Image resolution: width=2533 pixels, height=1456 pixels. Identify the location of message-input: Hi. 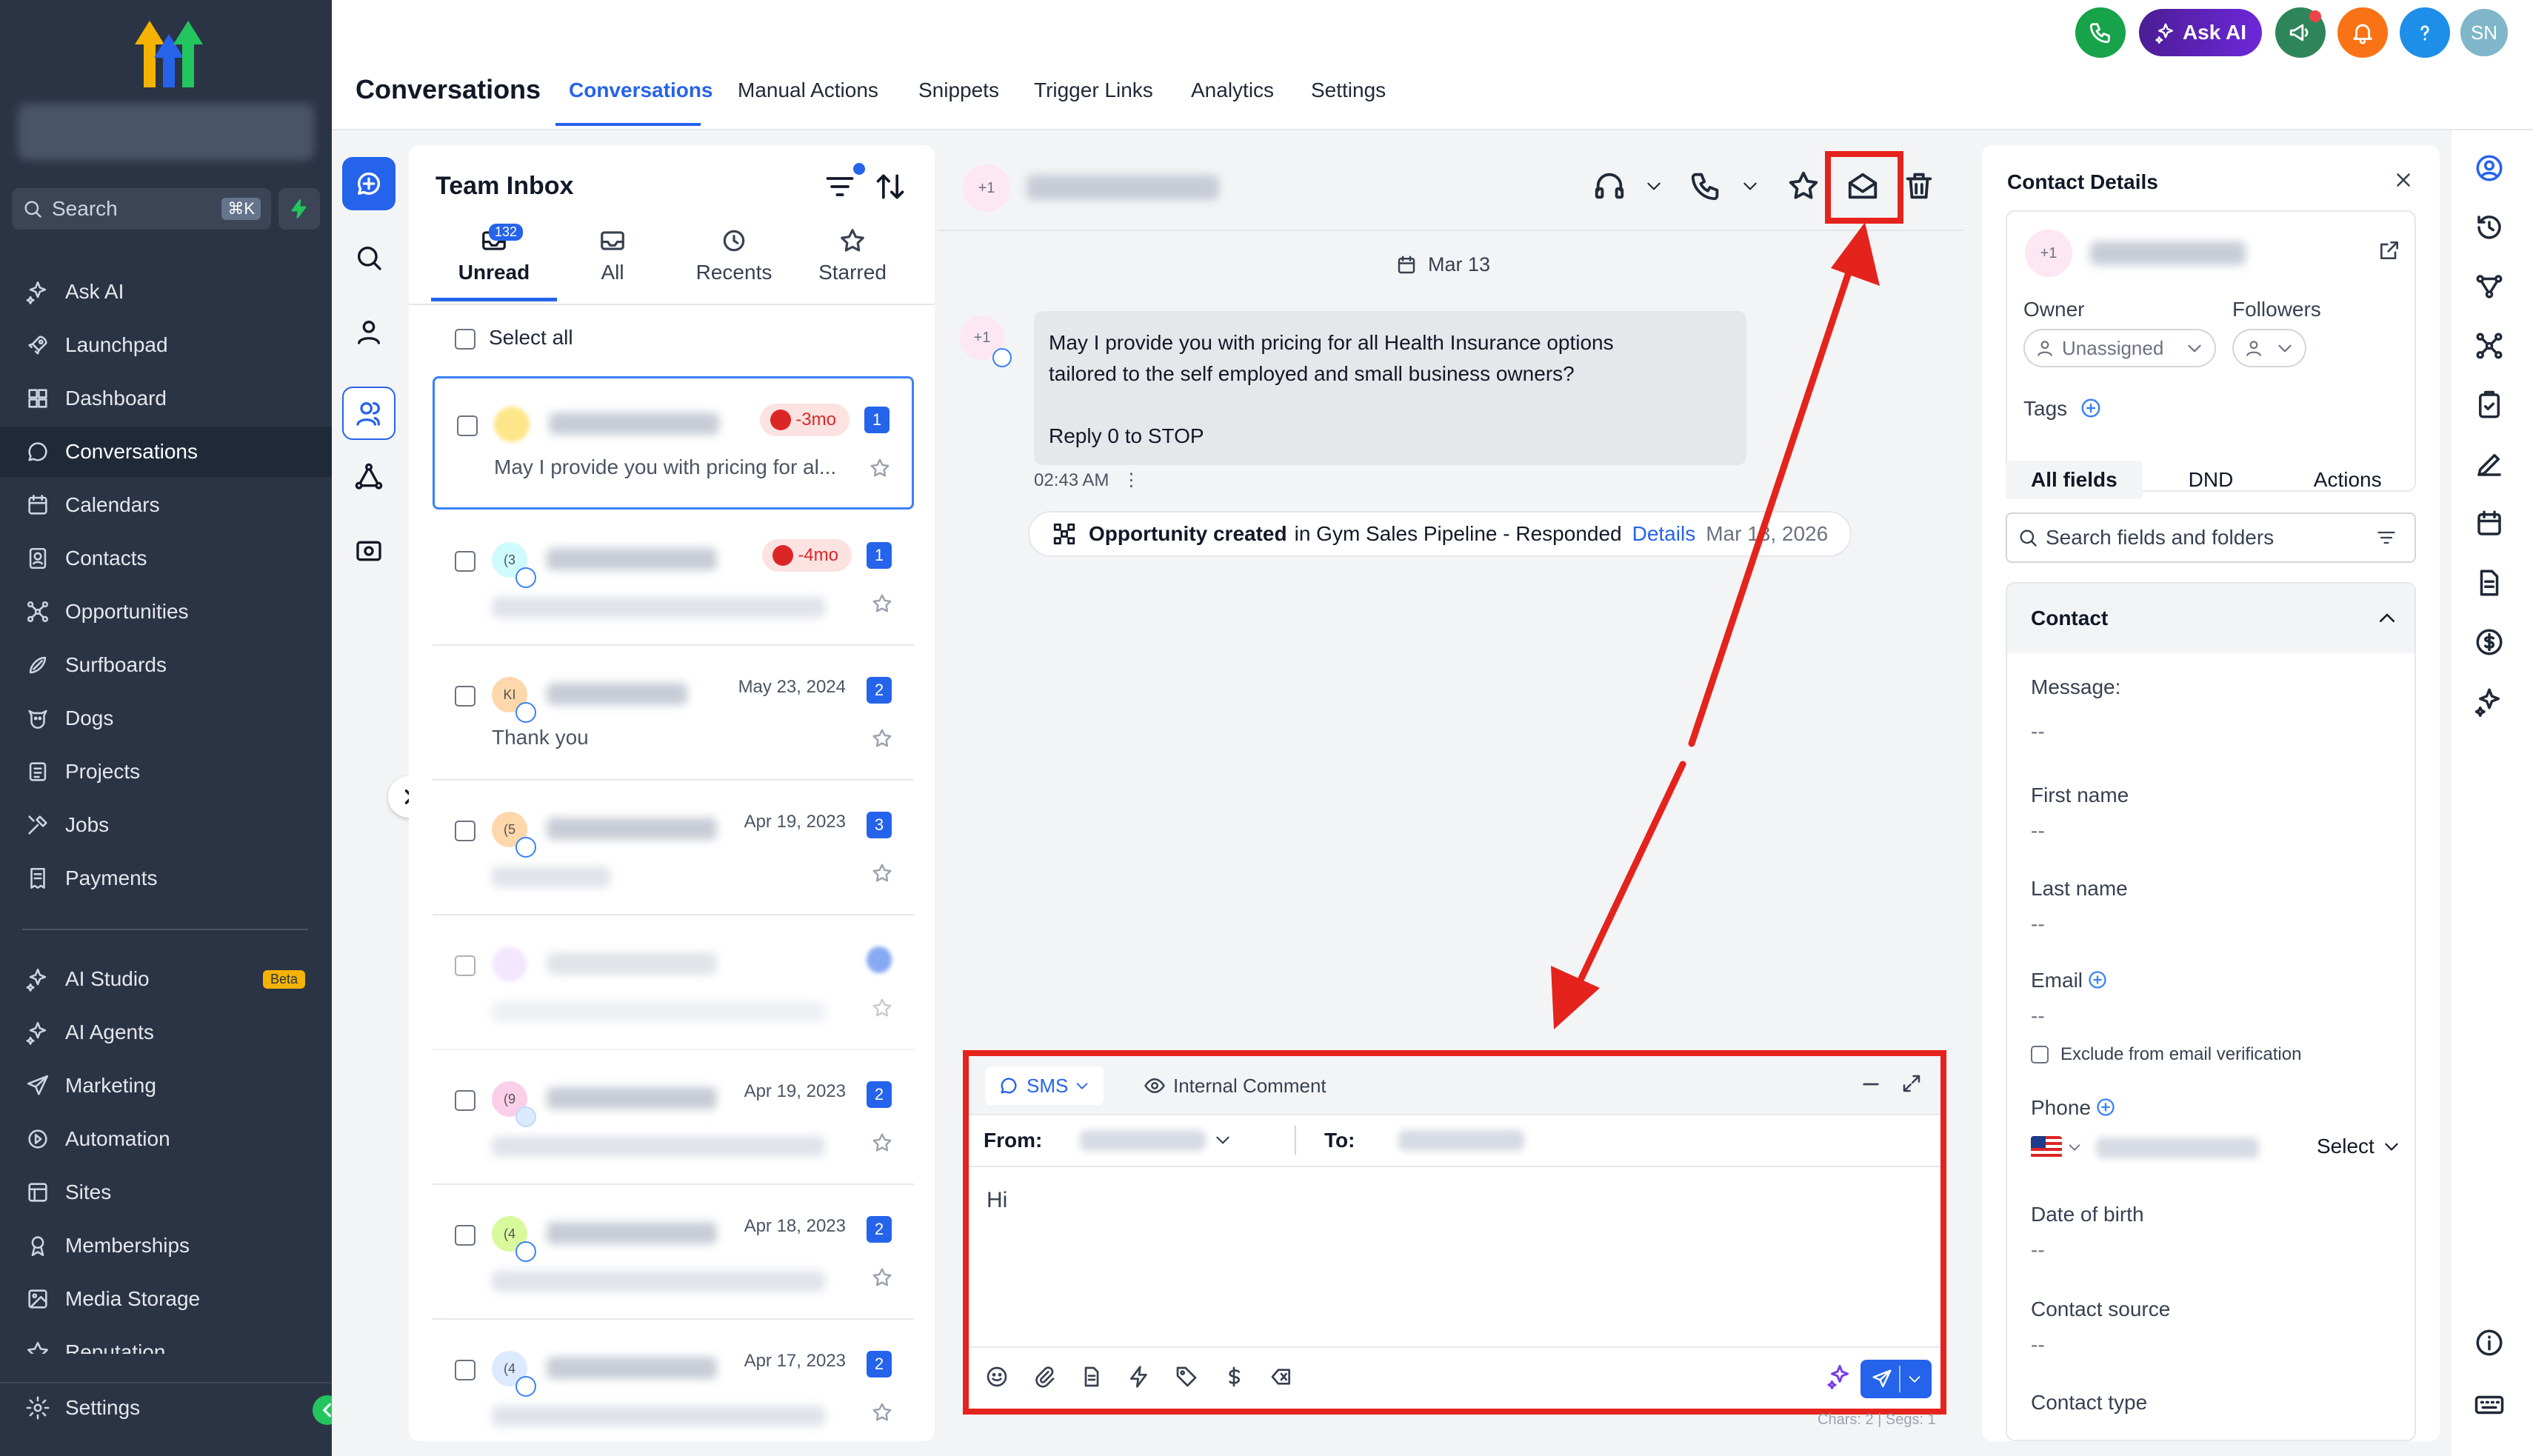
(997, 1200).